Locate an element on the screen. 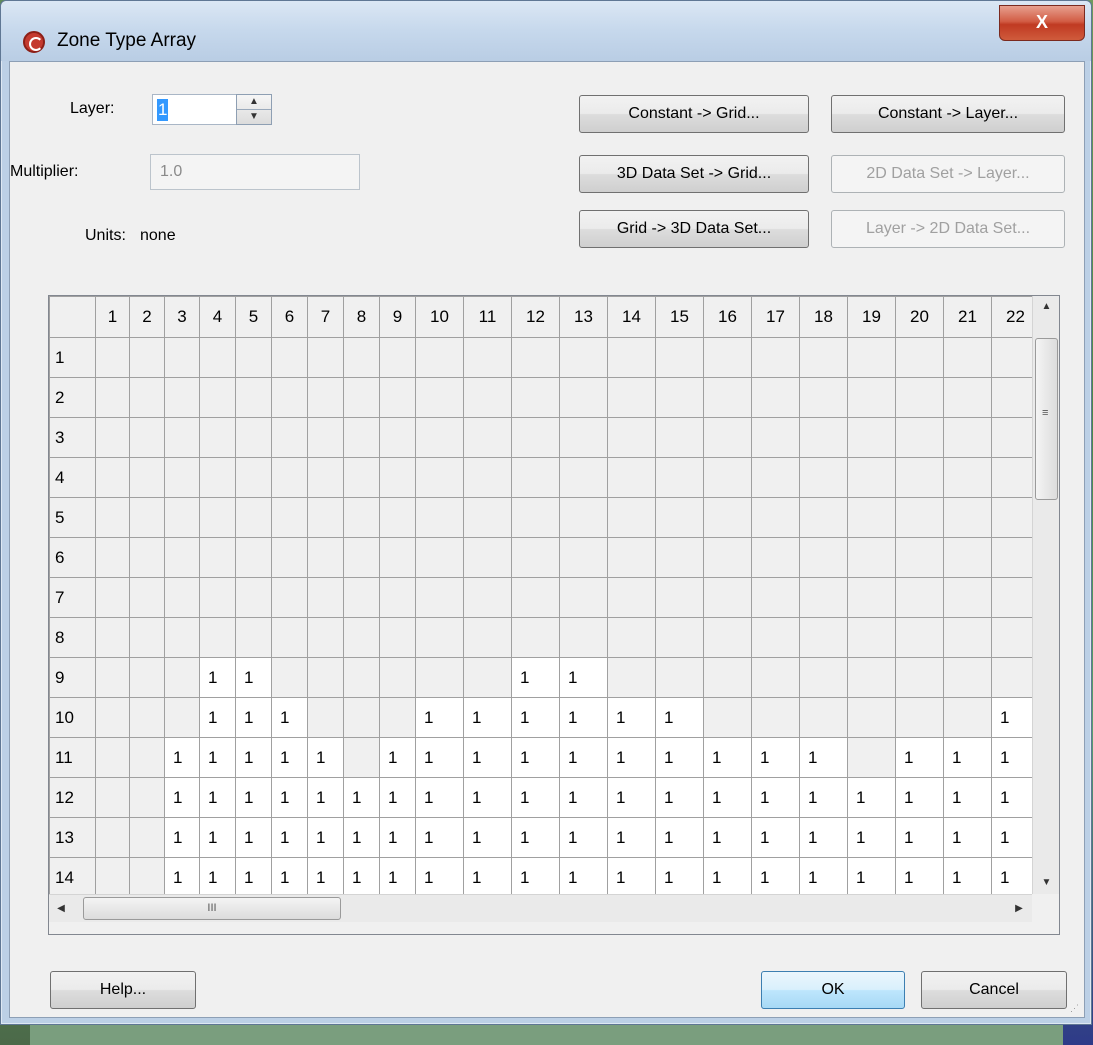  column-header: 13 is located at coordinates (583, 317).